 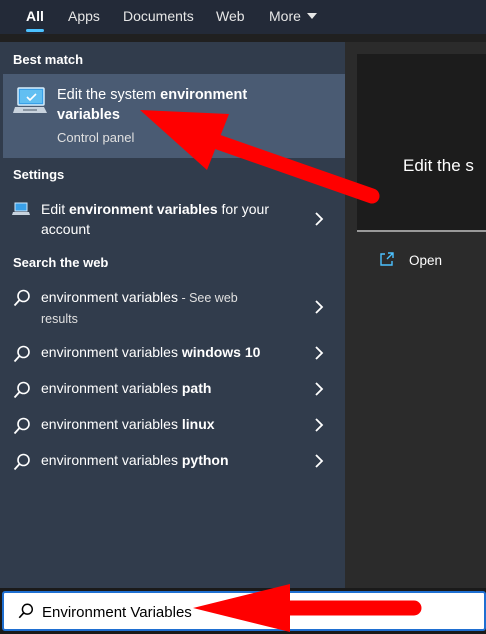 I want to click on web-result-item: environment variables - See web results, so click(x=172, y=305).